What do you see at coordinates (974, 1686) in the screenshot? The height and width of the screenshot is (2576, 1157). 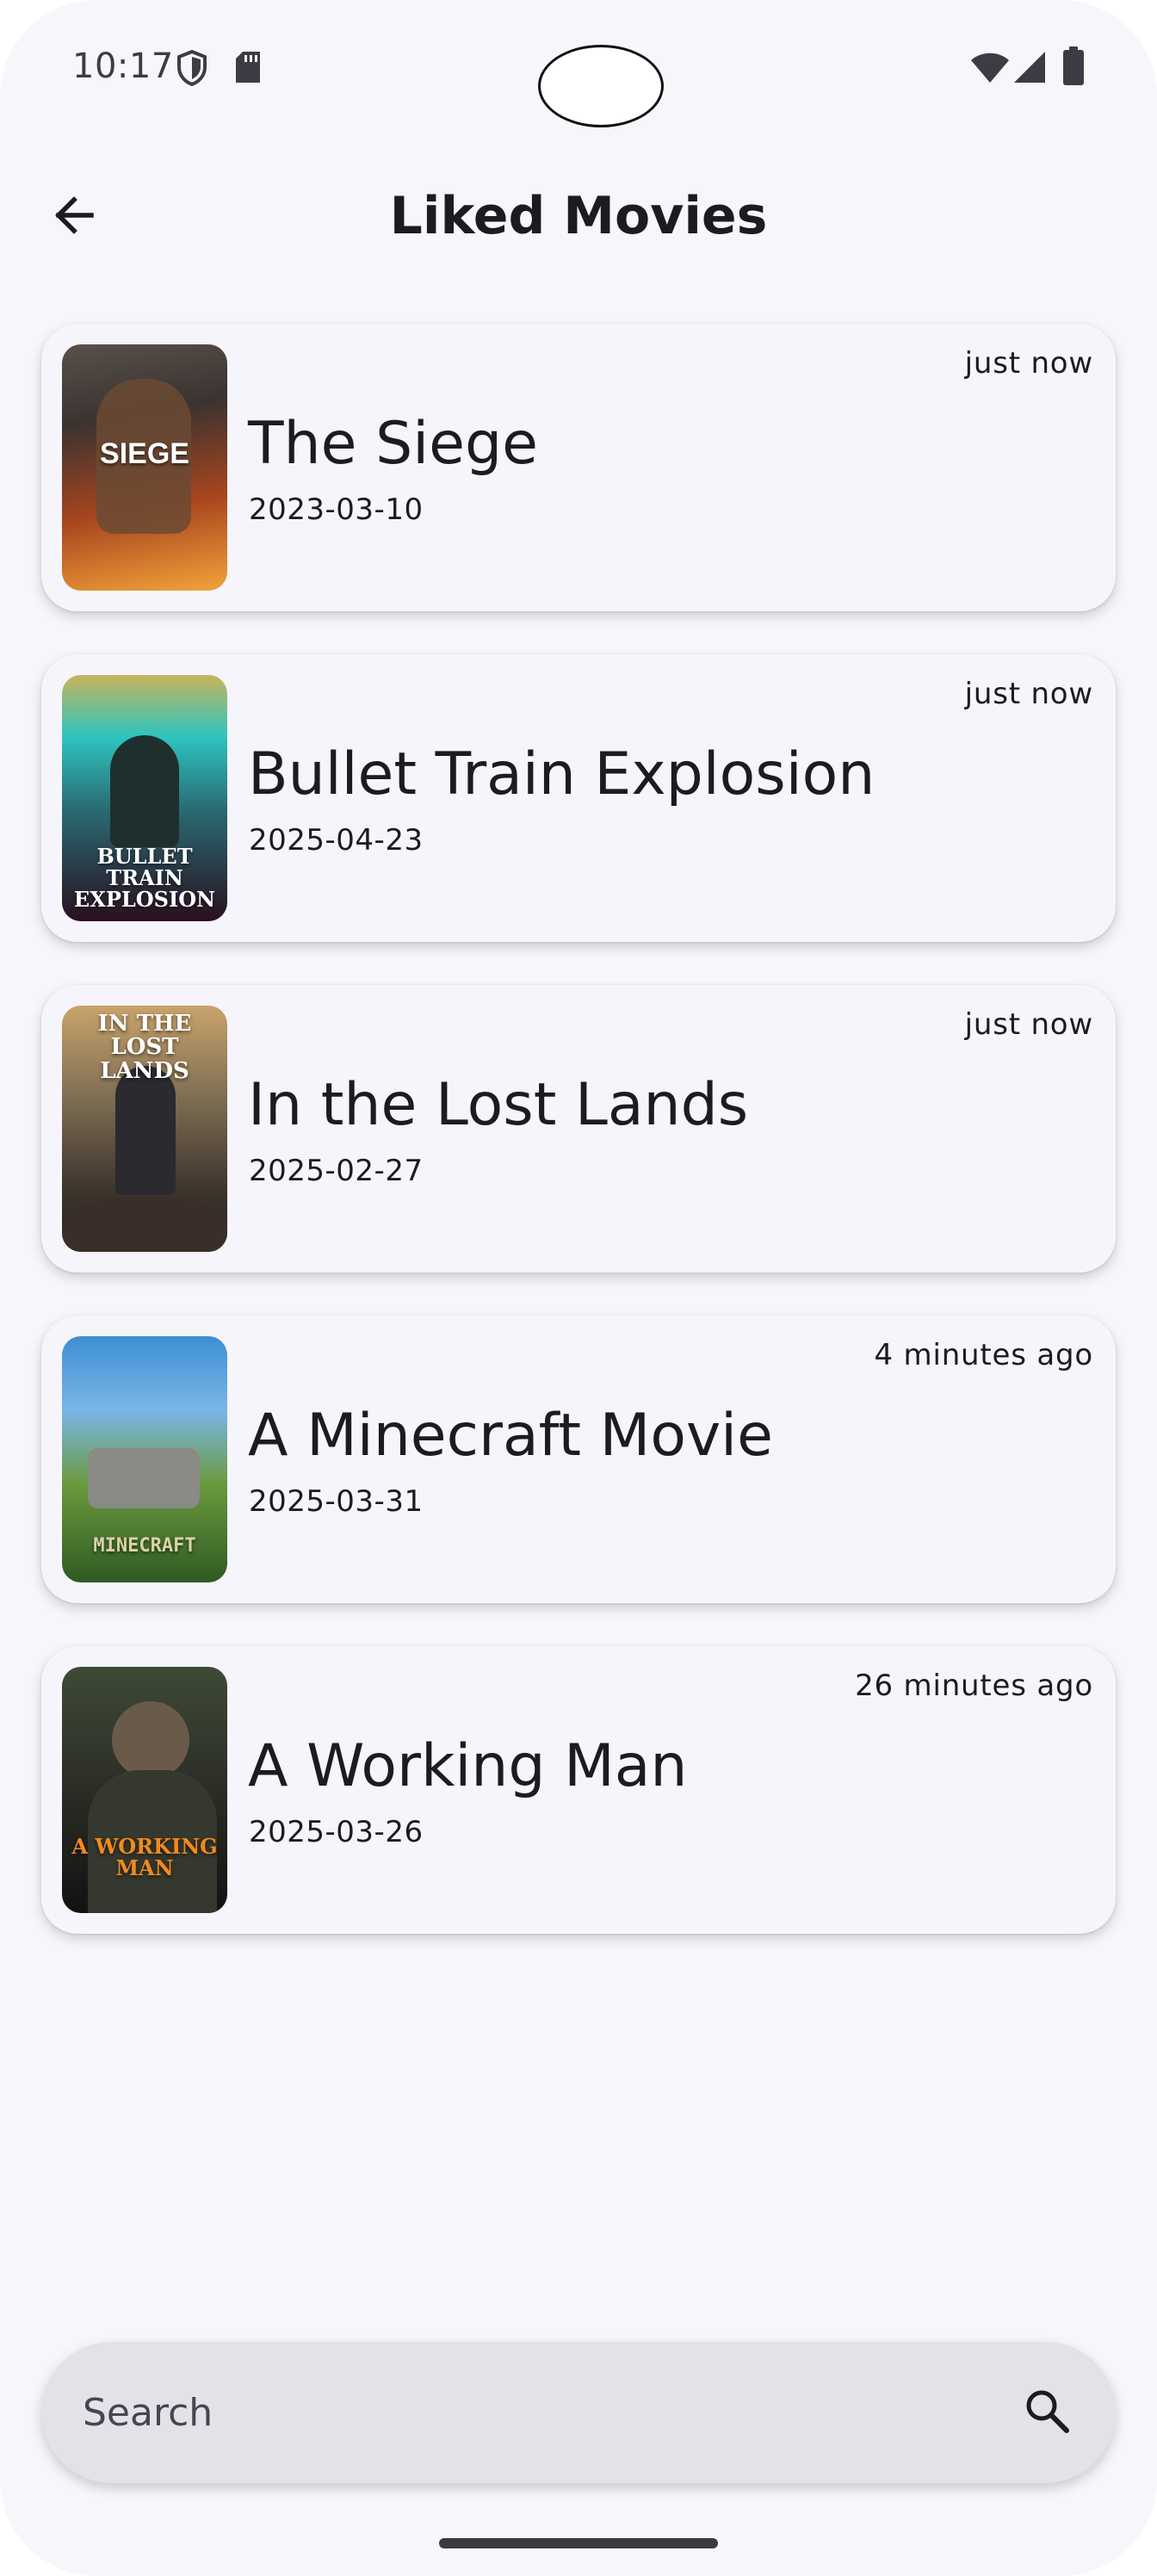 I see `liked-time: 26 minutes ago` at bounding box center [974, 1686].